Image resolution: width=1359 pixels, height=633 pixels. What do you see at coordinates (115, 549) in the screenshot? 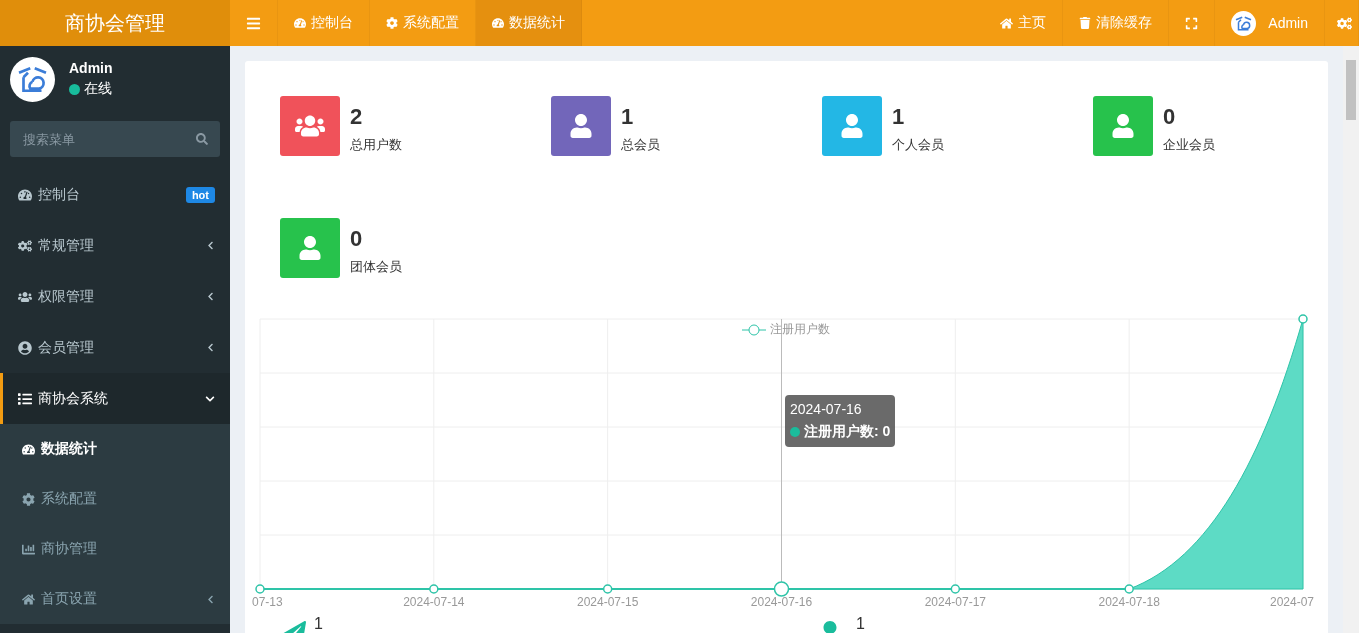
I see `sidebar-subitem: 商协管理` at bounding box center [115, 549].